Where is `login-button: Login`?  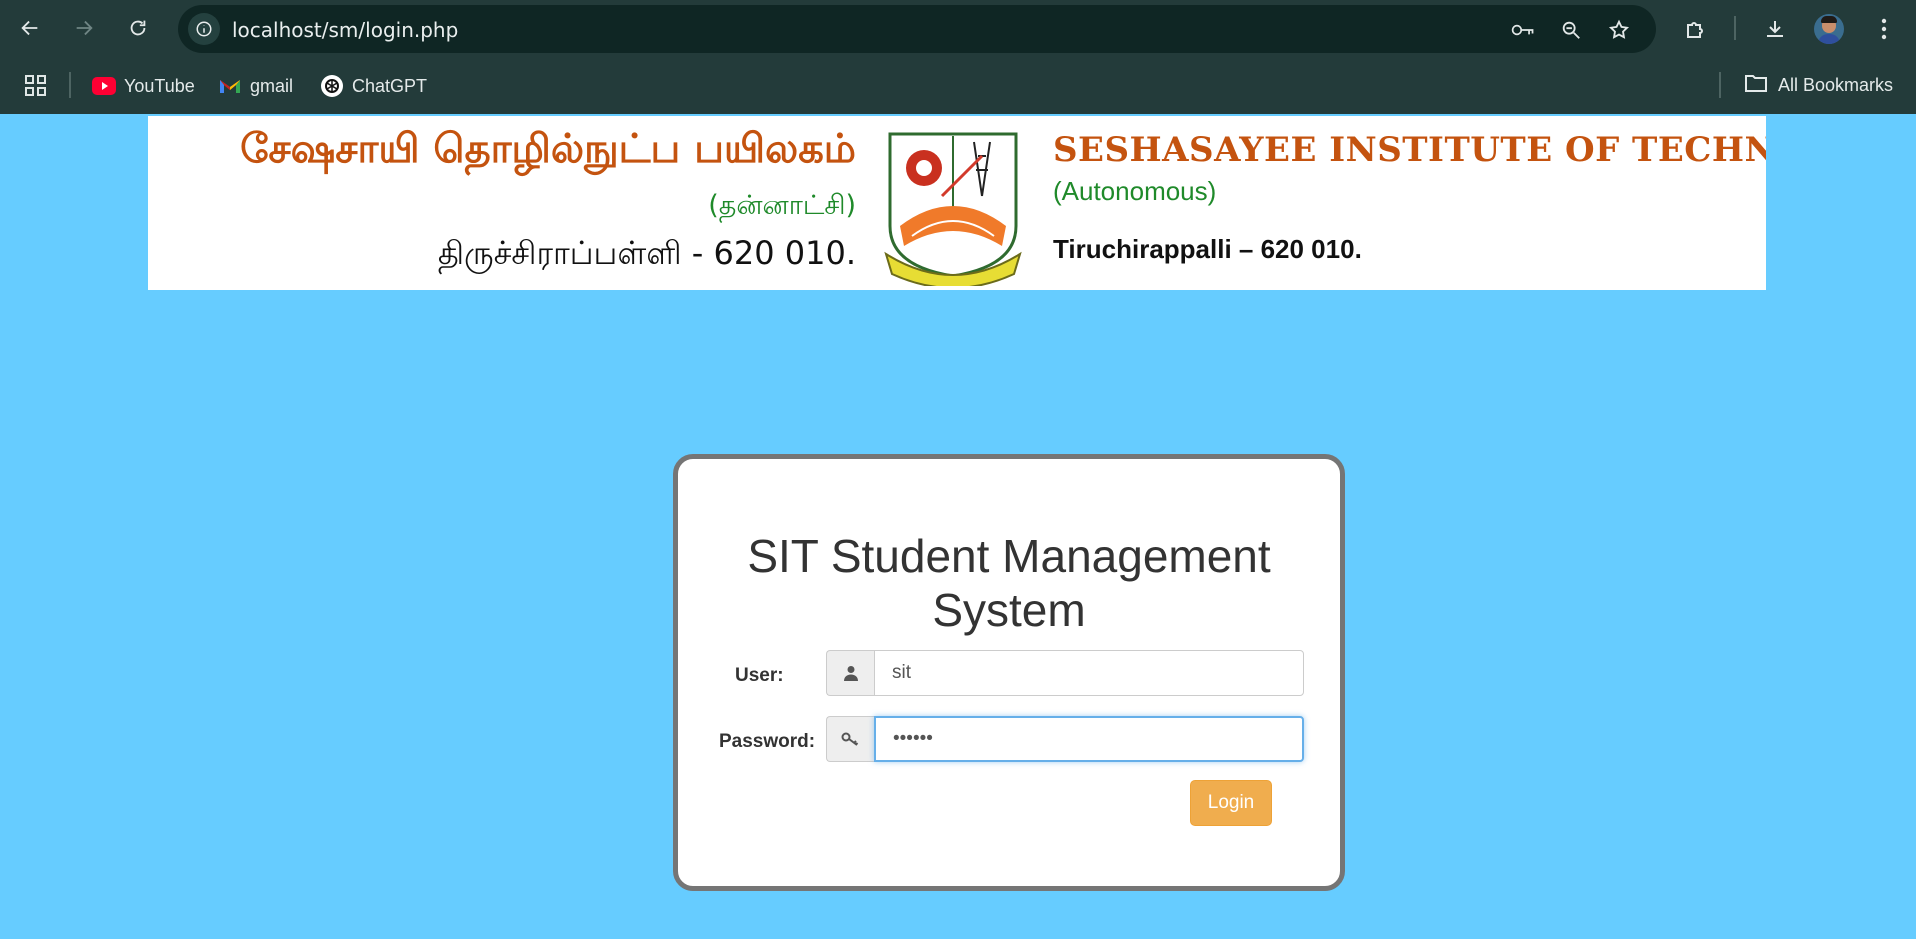
login-button: Login is located at coordinates (1231, 803).